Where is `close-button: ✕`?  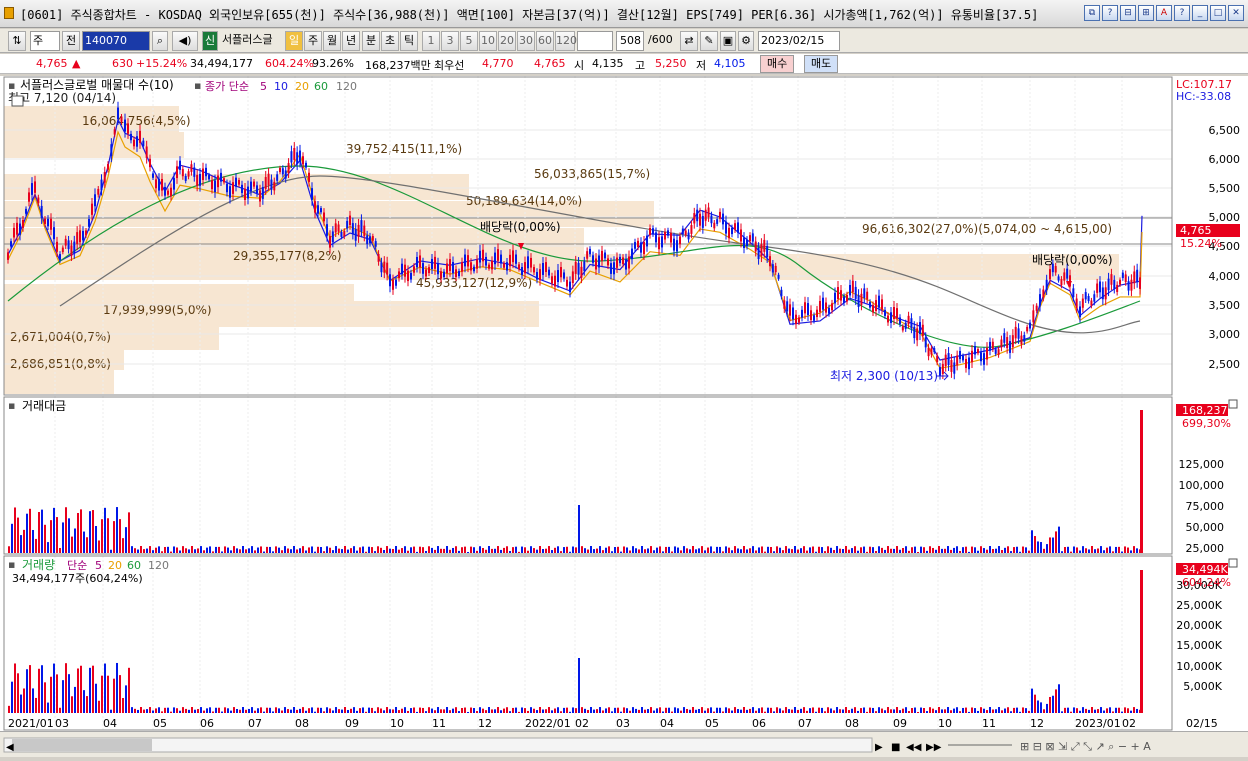
close-button: ✕ is located at coordinates (1236, 13).